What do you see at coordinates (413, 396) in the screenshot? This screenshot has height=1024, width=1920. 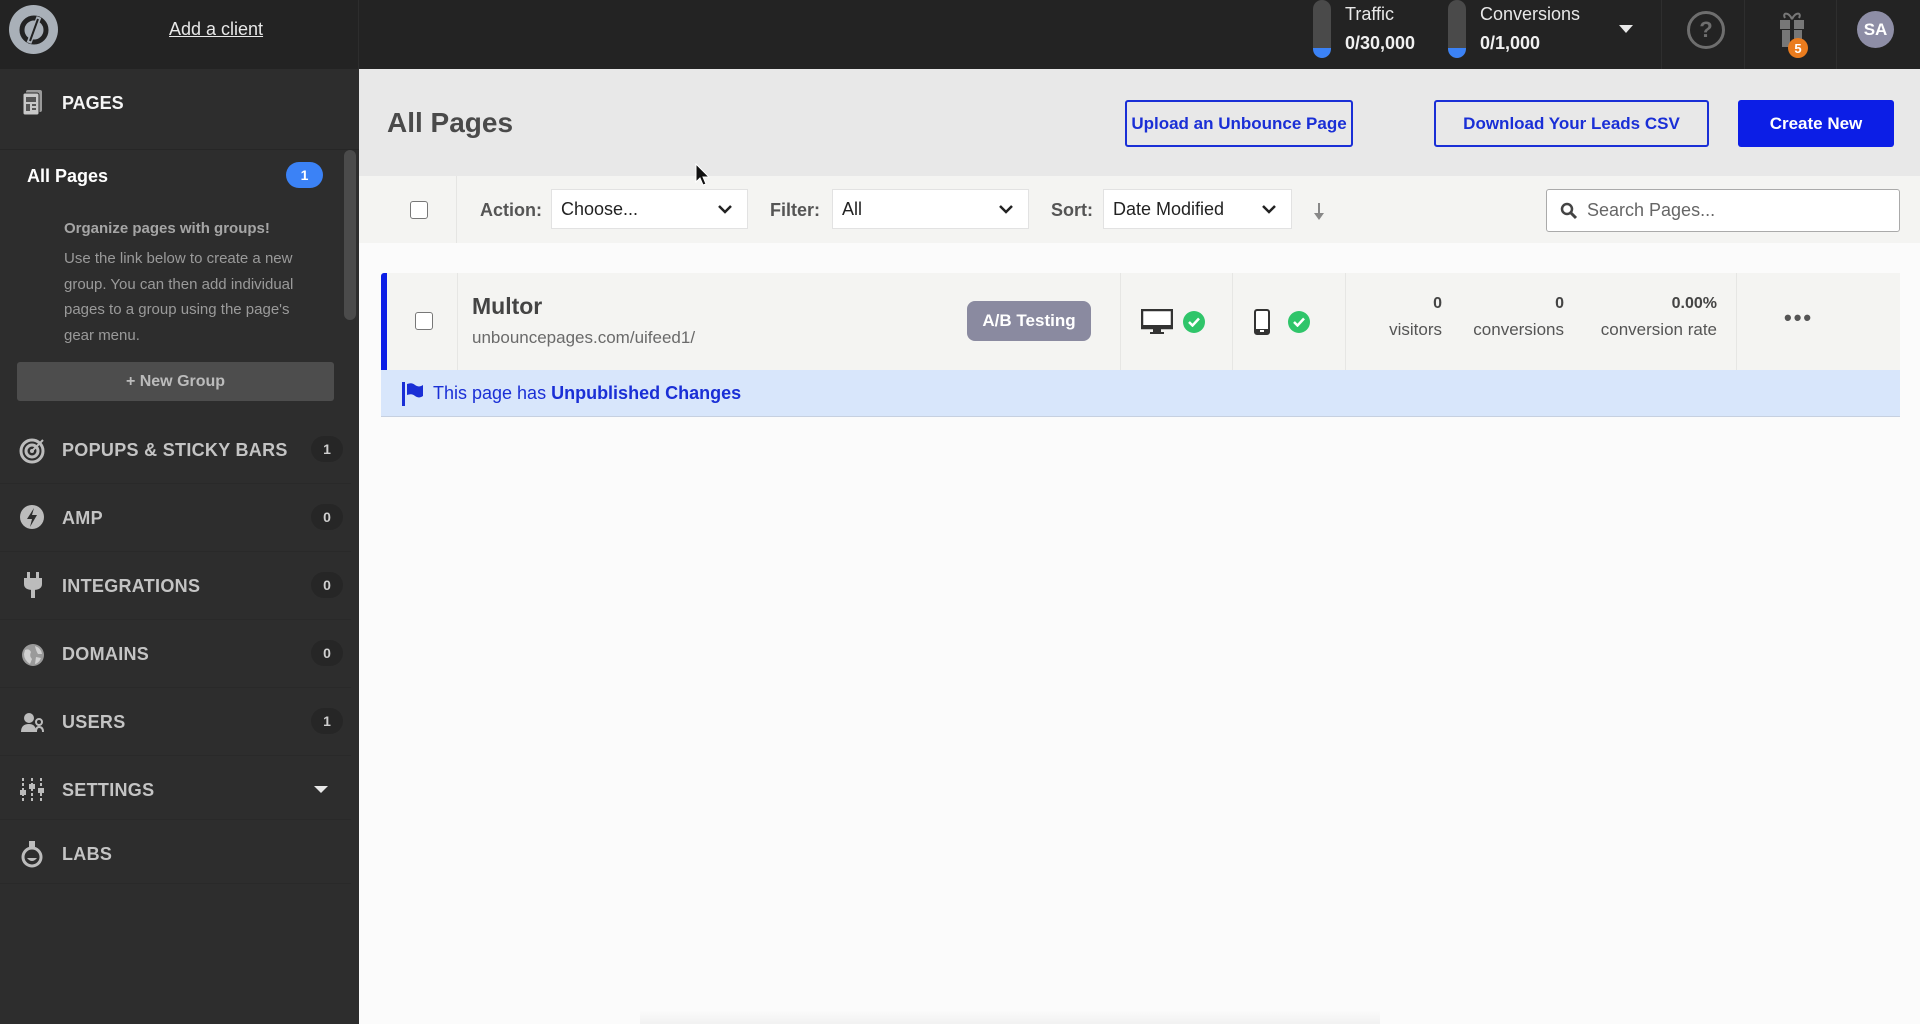 I see `flag-icon` at bounding box center [413, 396].